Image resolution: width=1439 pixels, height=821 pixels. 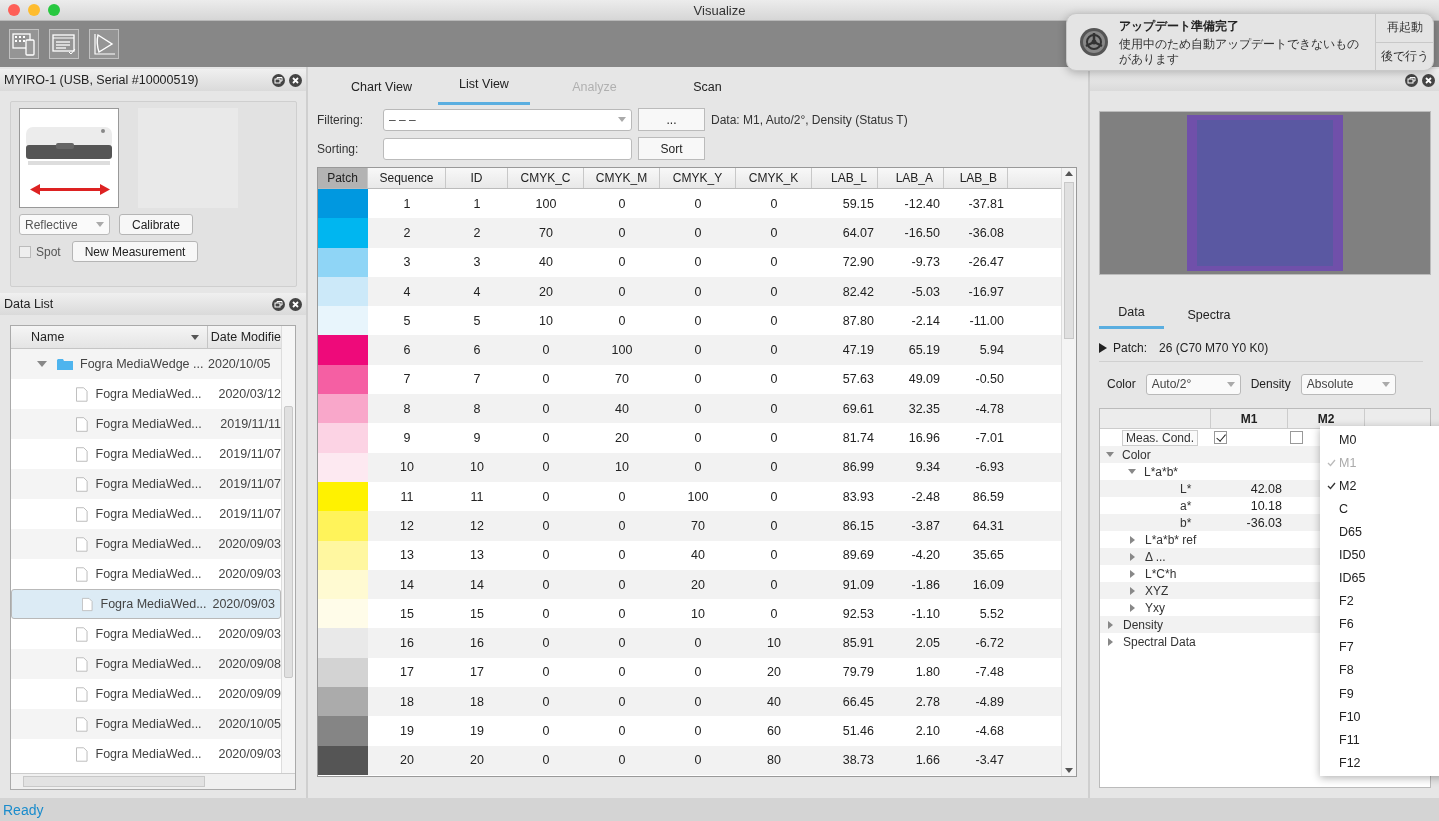 What do you see at coordinates (1379, 555) in the screenshot?
I see `menu-item: ID50` at bounding box center [1379, 555].